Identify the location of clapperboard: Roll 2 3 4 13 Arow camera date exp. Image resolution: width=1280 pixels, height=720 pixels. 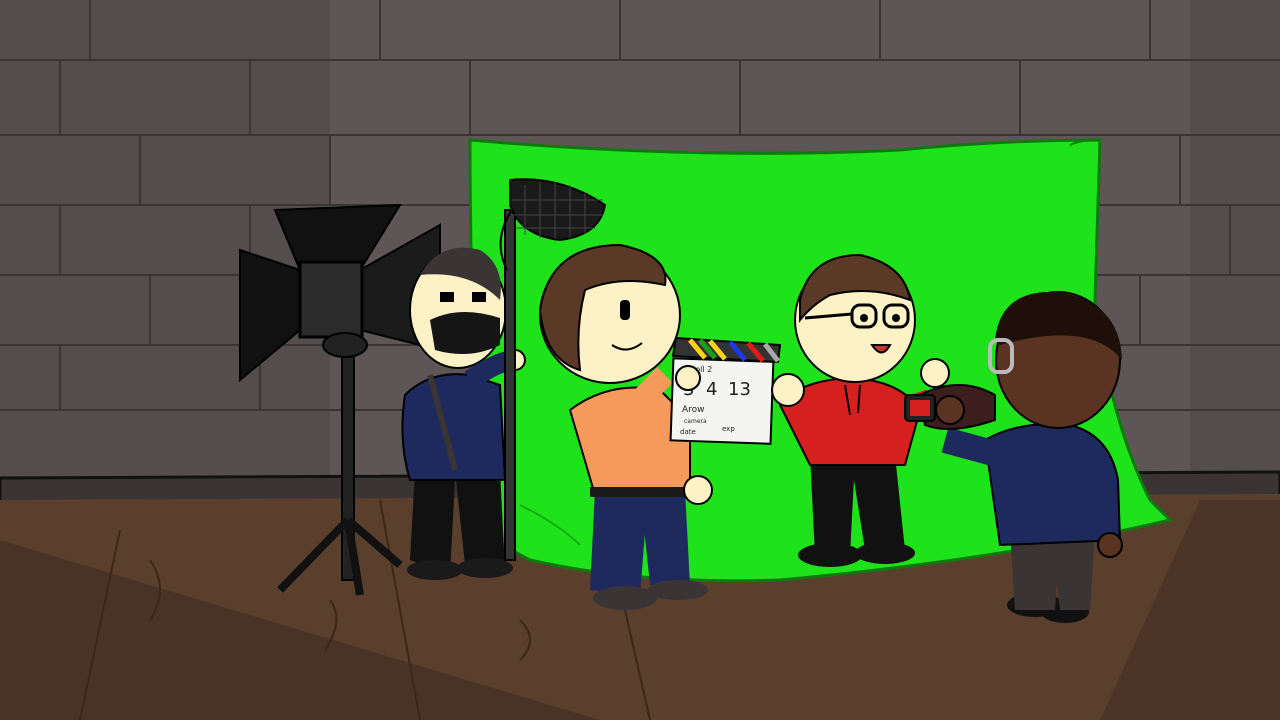
(725, 390).